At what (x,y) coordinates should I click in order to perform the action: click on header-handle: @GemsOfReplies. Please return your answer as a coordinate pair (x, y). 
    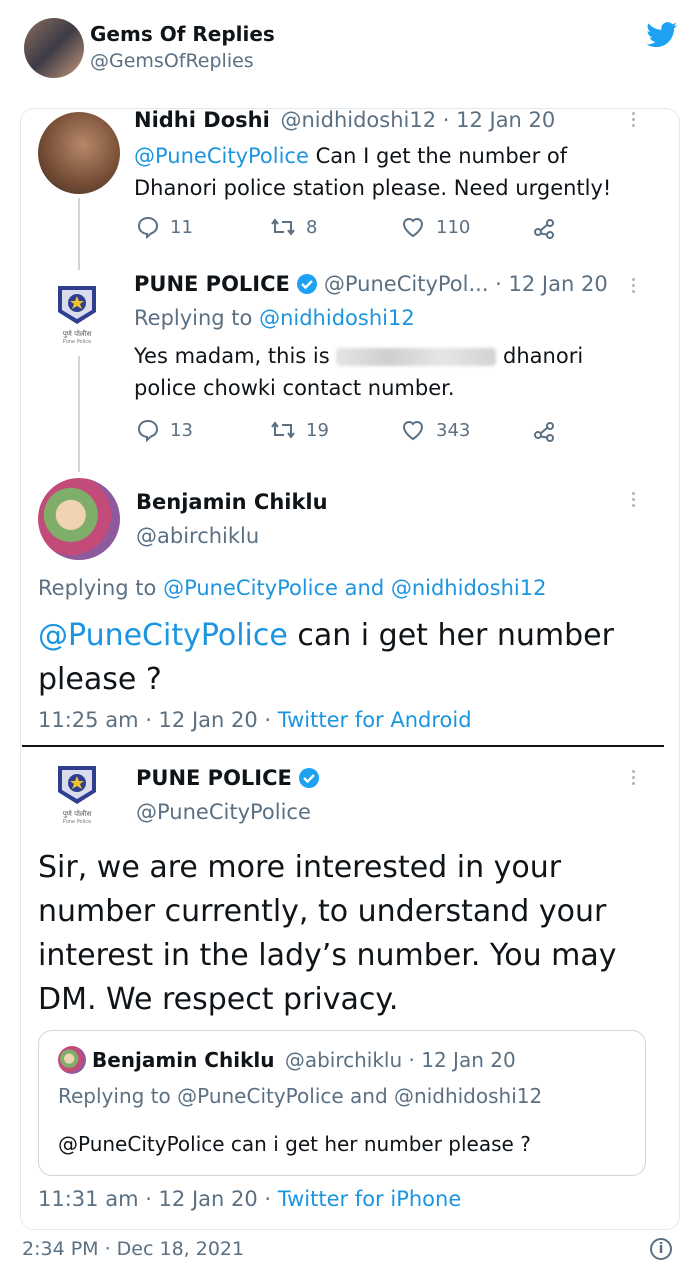
    Looking at the image, I should click on (172, 61).